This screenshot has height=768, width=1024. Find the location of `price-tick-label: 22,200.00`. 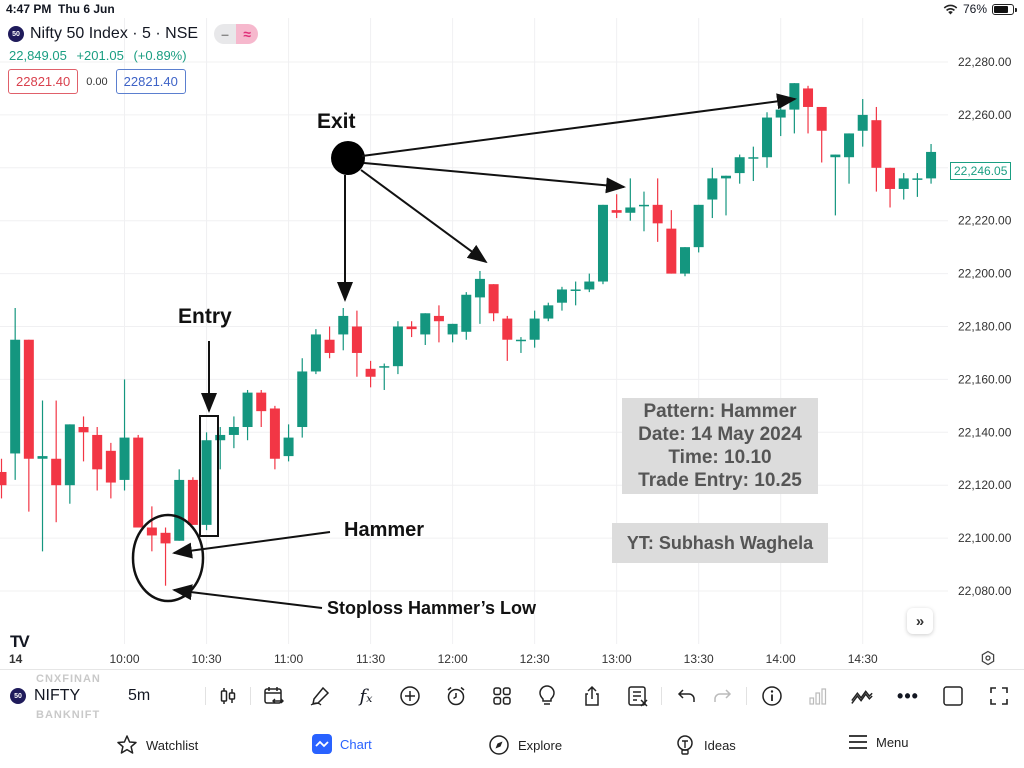

price-tick-label: 22,200.00 is located at coordinates (985, 274).